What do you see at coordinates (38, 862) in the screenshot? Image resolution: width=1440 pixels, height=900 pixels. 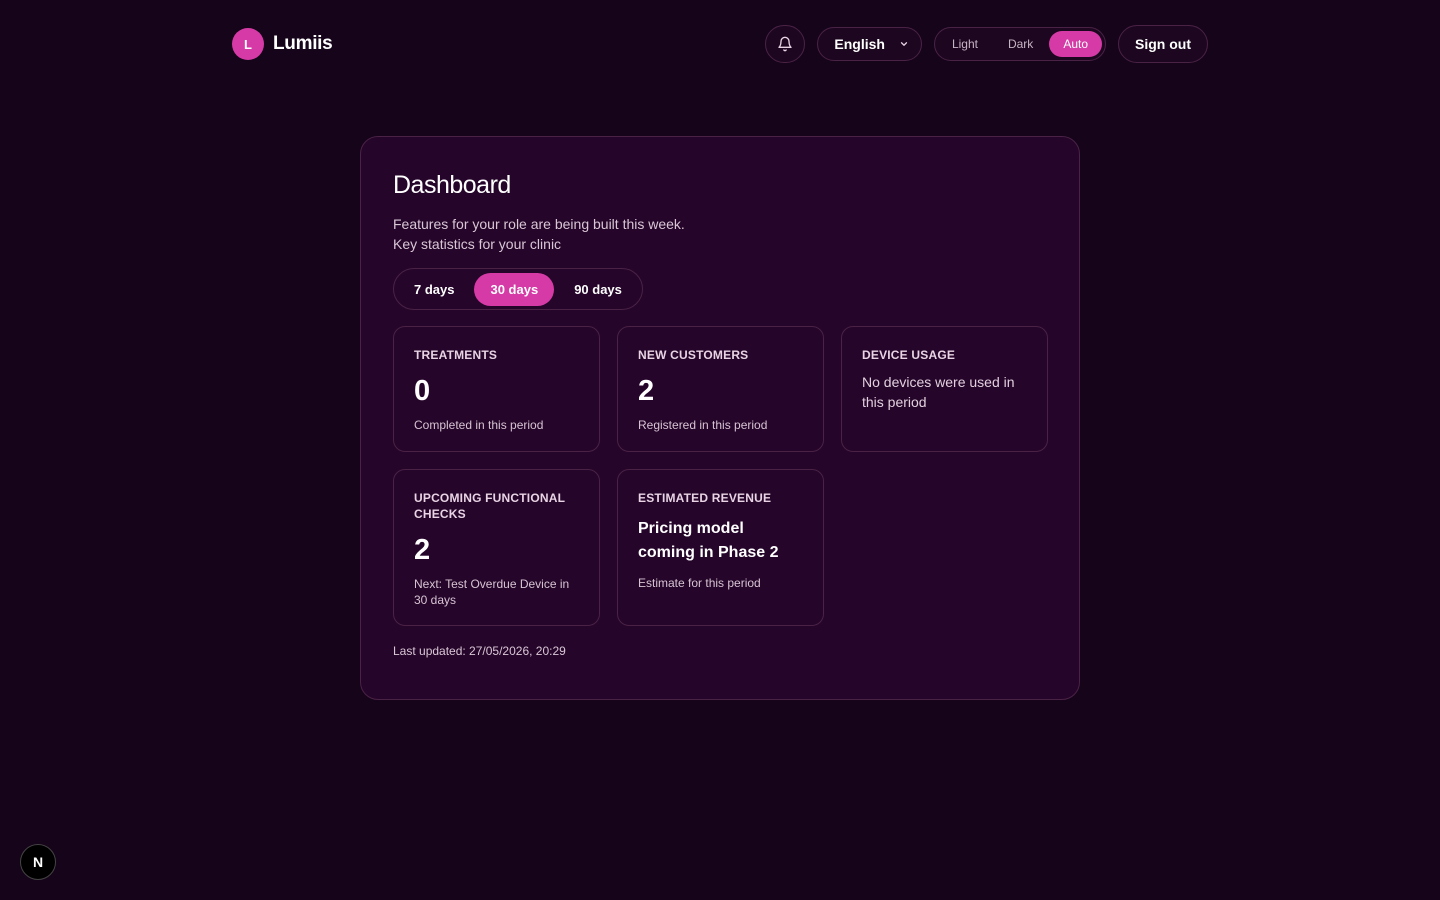 I see `dev-tools-badge: N` at bounding box center [38, 862].